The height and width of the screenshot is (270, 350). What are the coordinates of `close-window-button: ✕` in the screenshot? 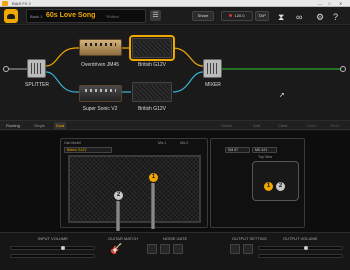 It's located at (340, 3).